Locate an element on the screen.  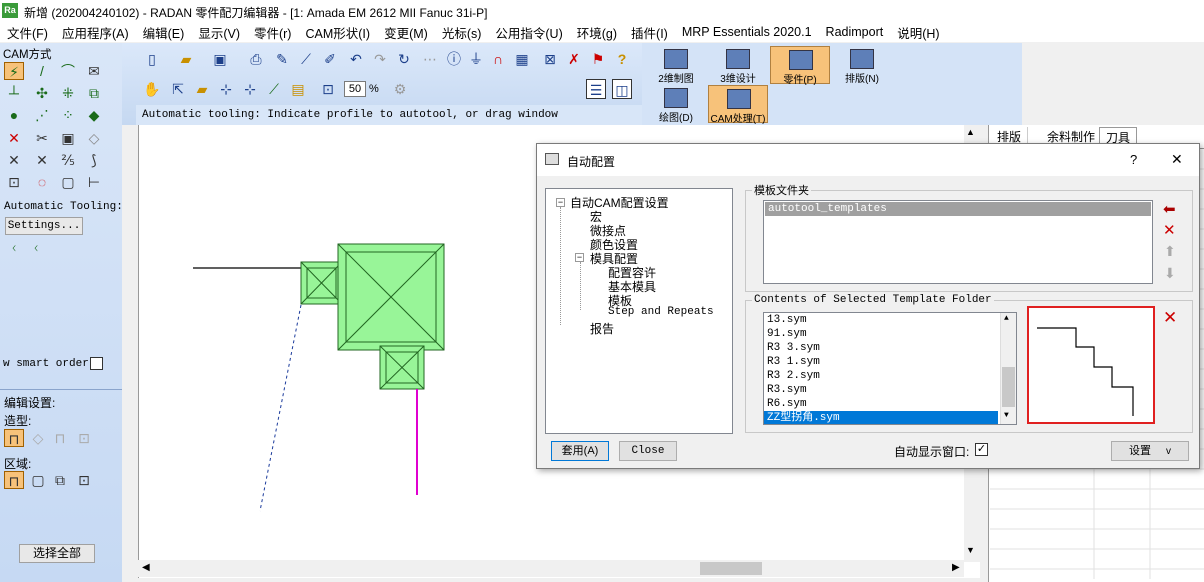
menu-application: 应用程序(A) is located at coordinates (95, 32).